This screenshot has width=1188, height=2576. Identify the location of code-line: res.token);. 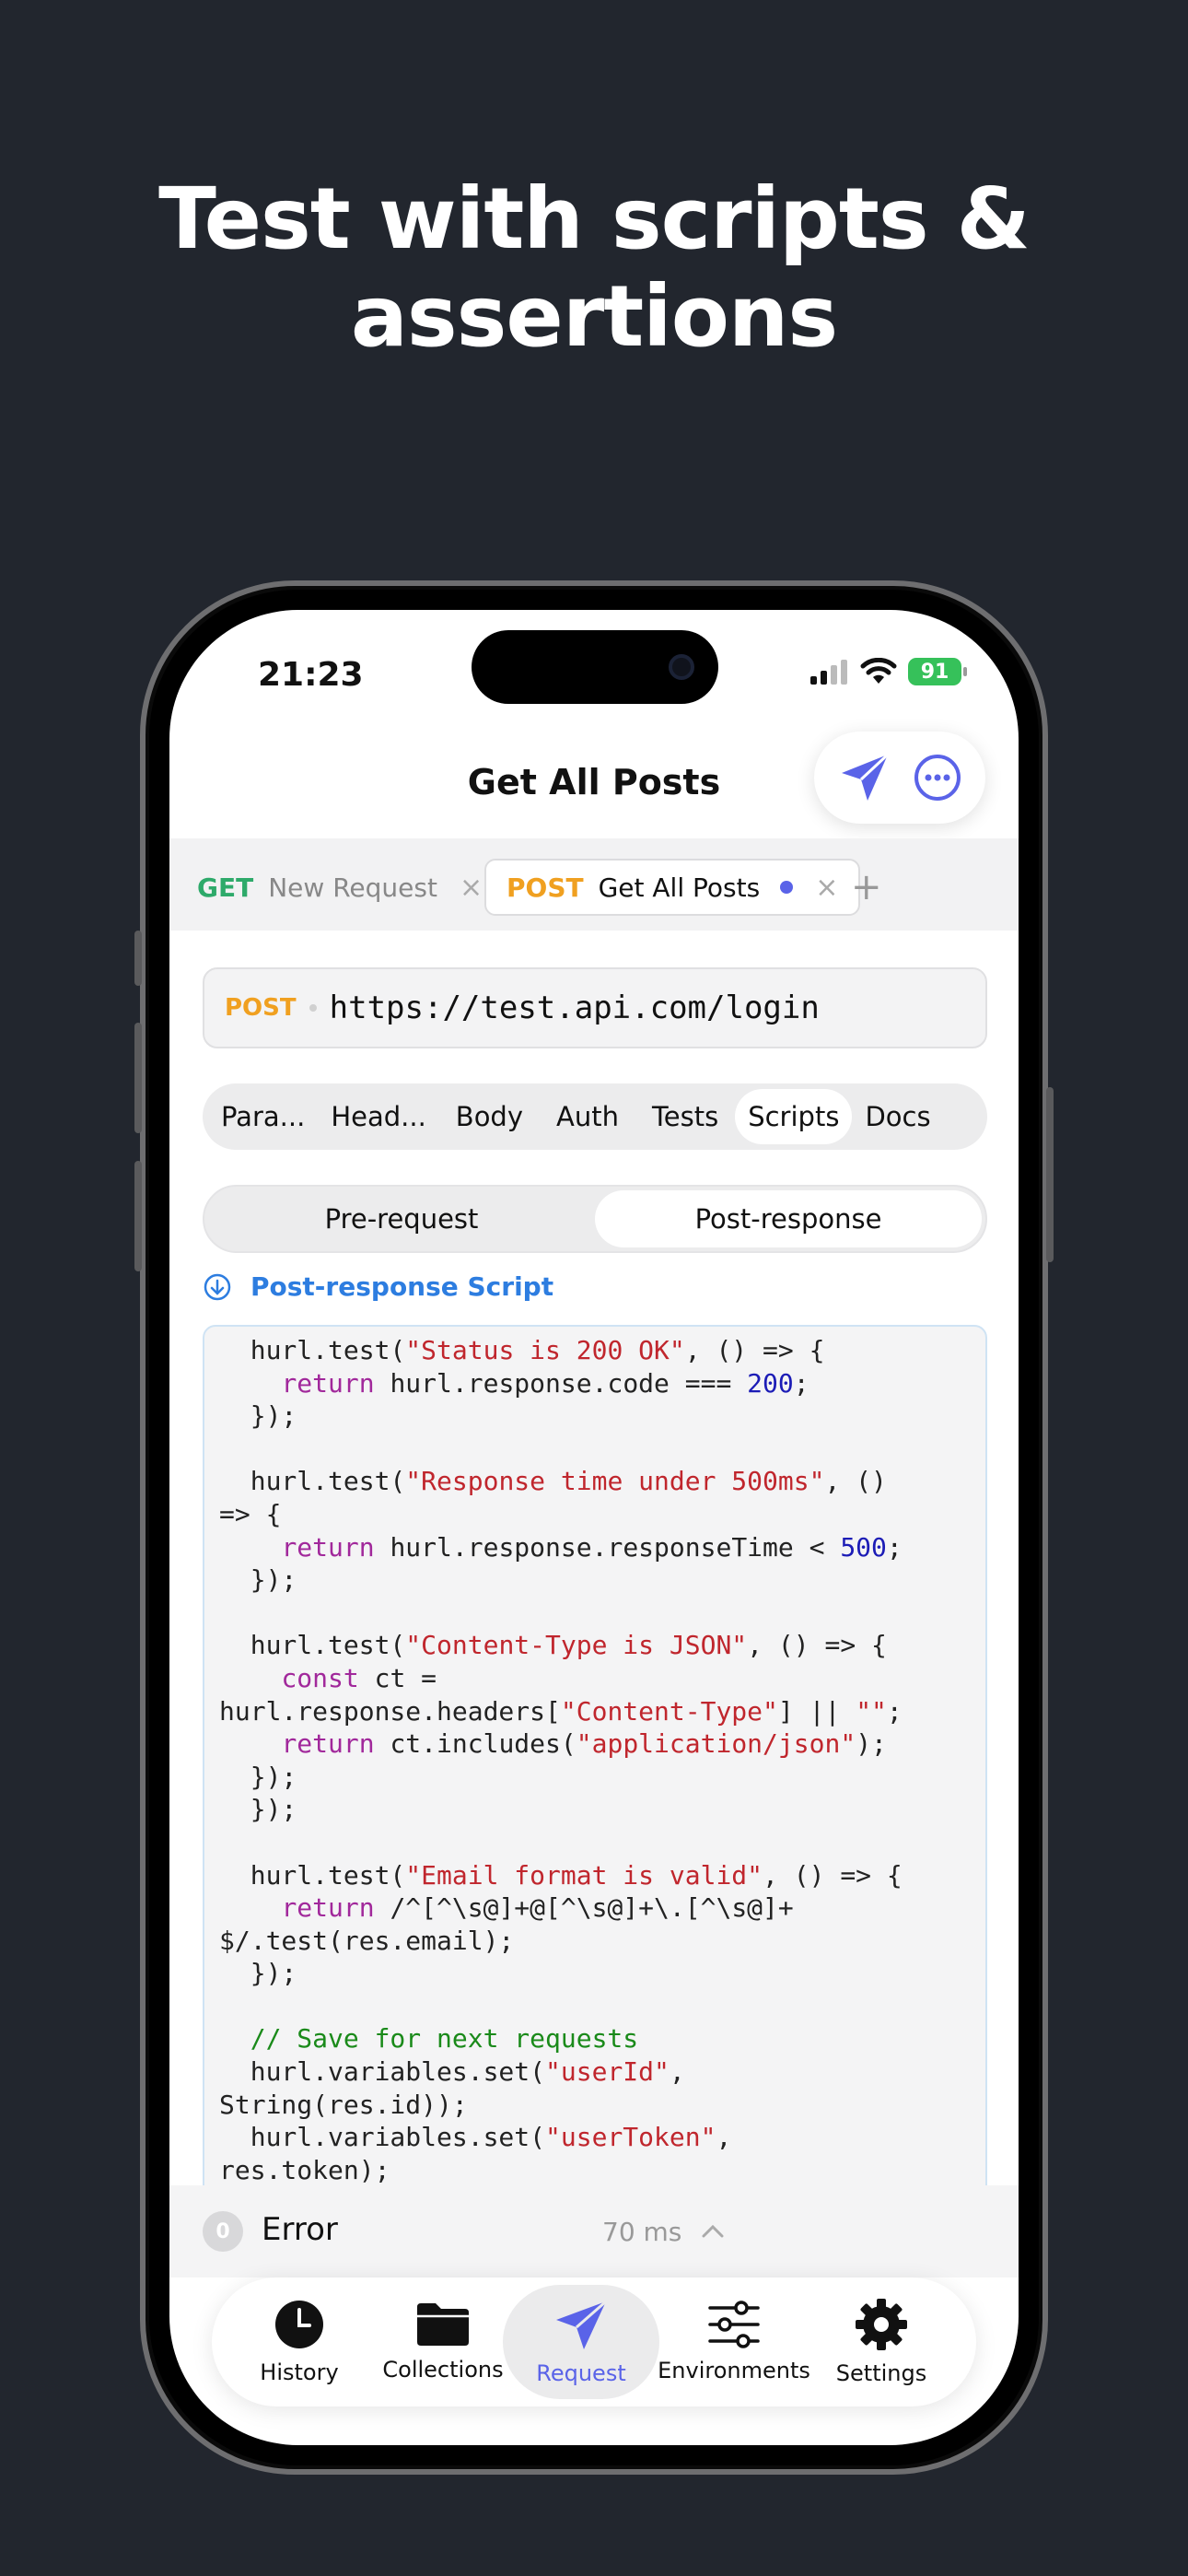
(595, 2170).